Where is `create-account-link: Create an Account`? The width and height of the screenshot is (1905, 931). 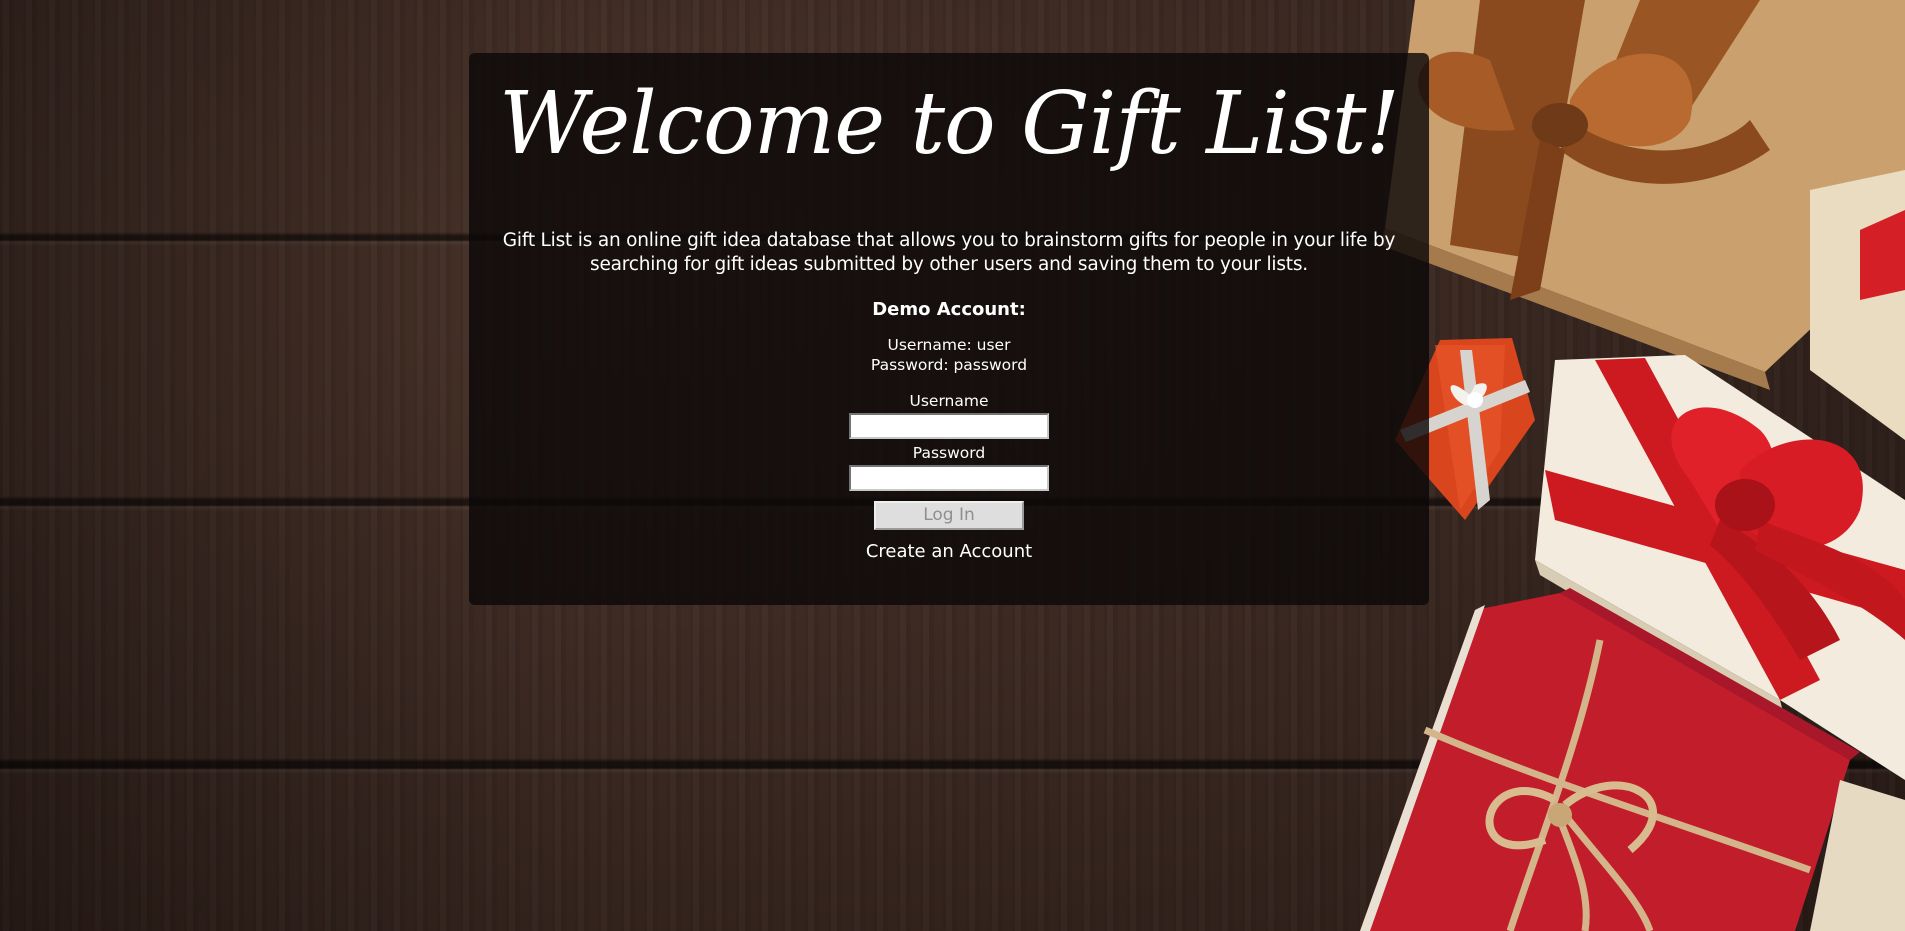
create-account-link: Create an Account is located at coordinates (949, 552).